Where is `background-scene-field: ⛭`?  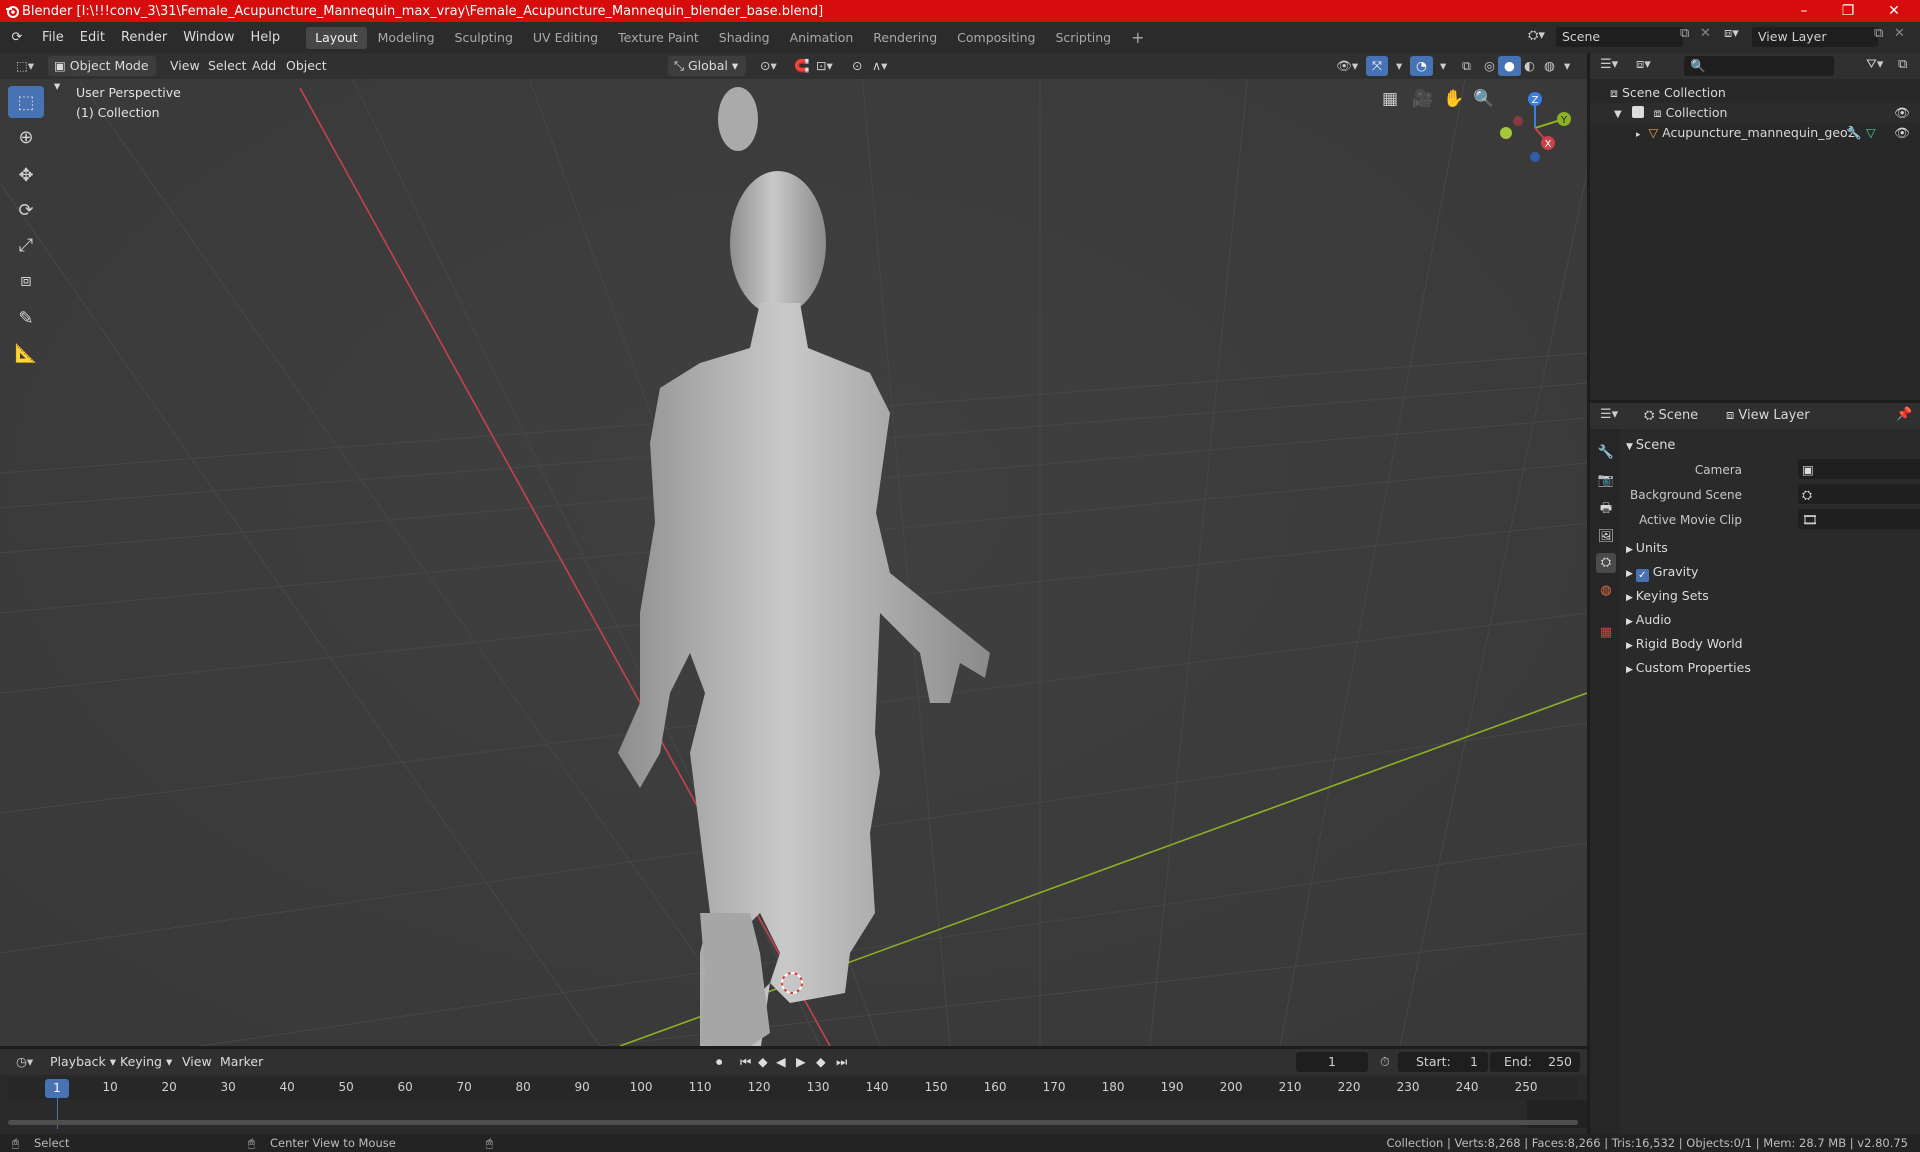 background-scene-field: ⛭ is located at coordinates (1859, 494).